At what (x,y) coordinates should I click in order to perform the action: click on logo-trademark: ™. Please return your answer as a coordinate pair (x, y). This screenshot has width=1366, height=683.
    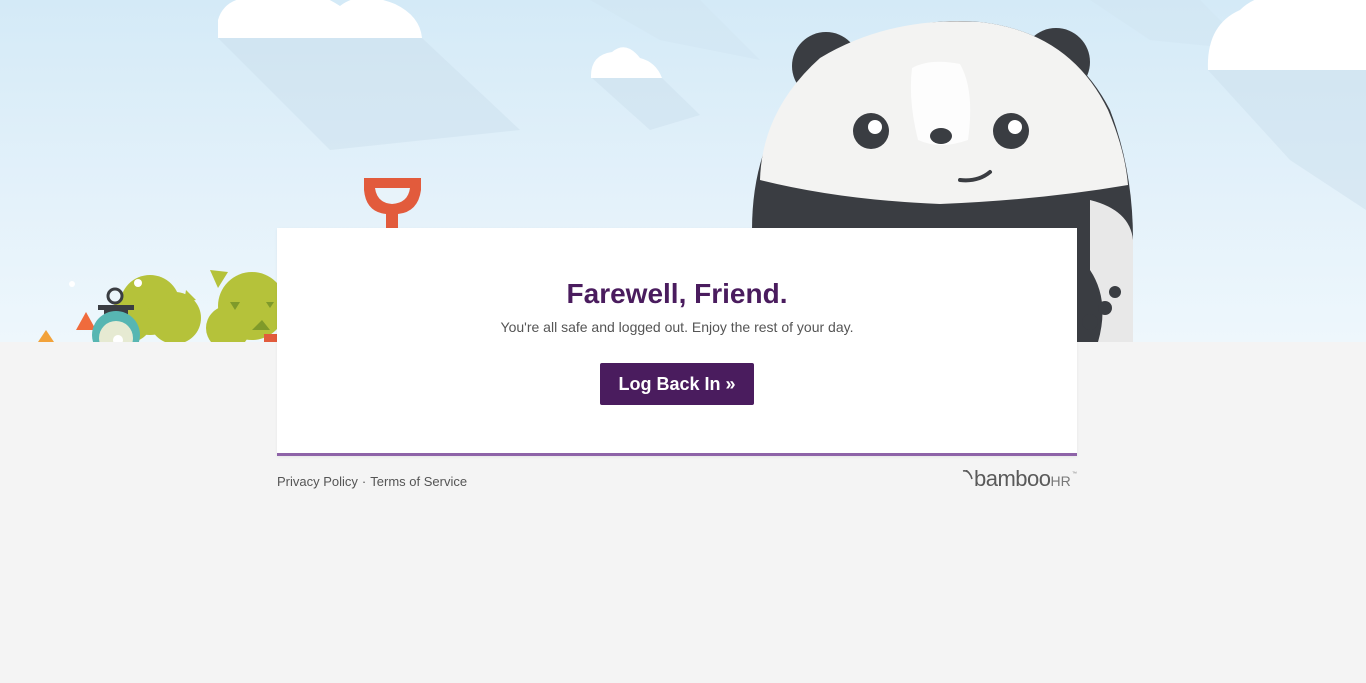
    Looking at the image, I should click on (1074, 474).